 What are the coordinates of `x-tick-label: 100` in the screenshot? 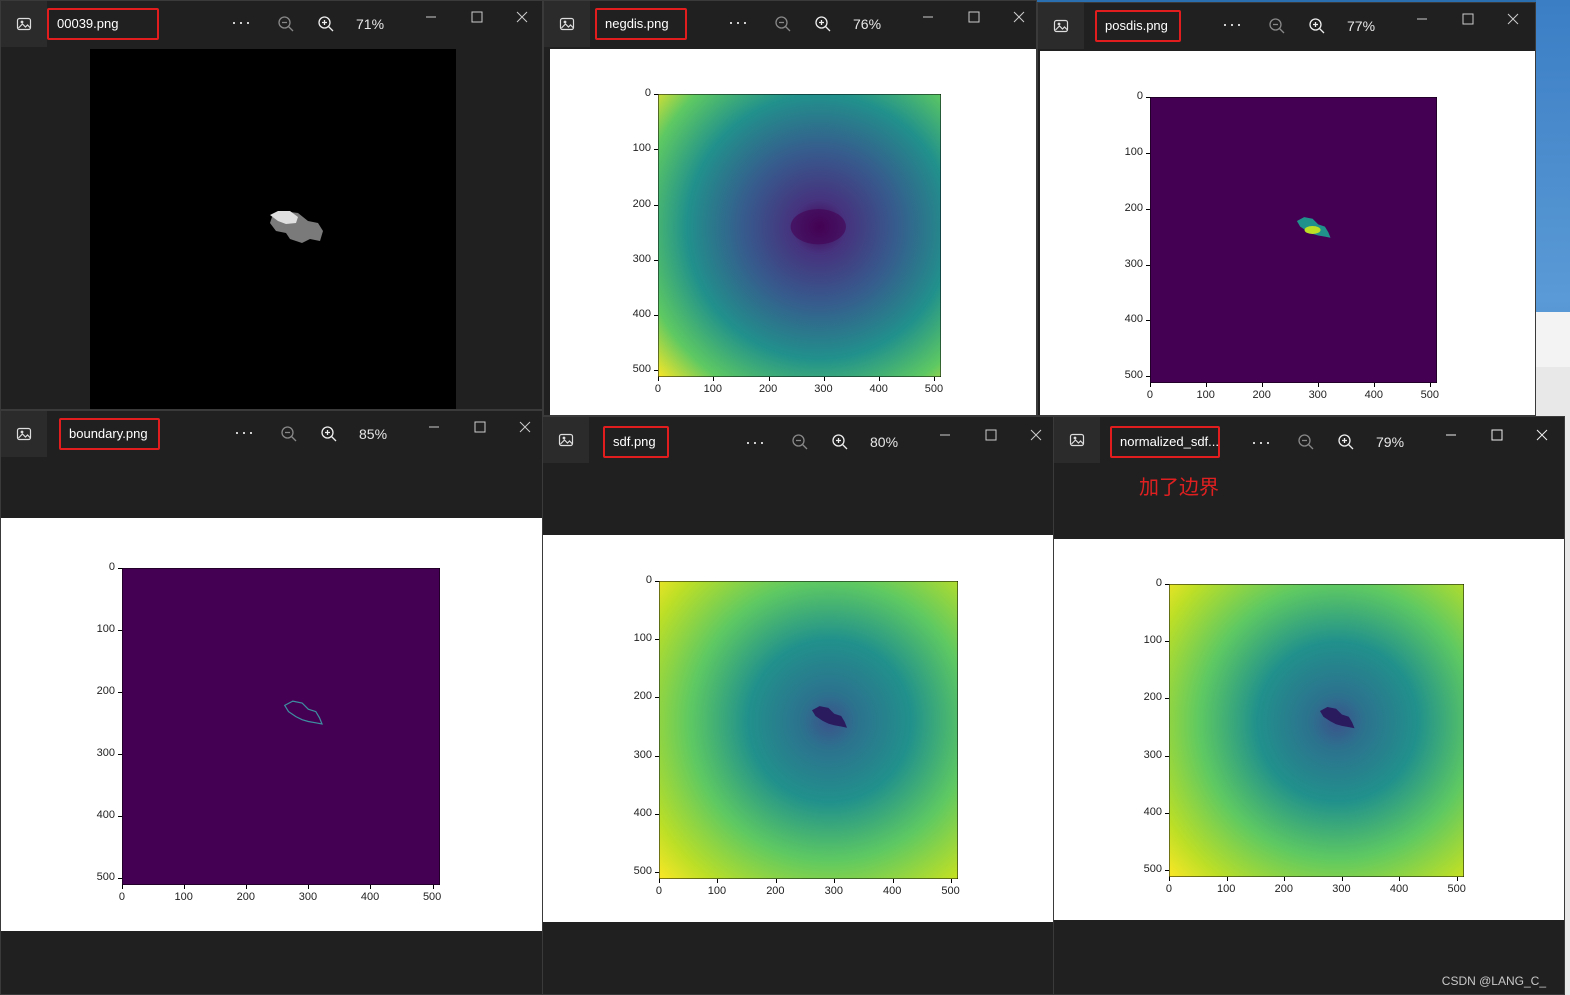 It's located at (717, 891).